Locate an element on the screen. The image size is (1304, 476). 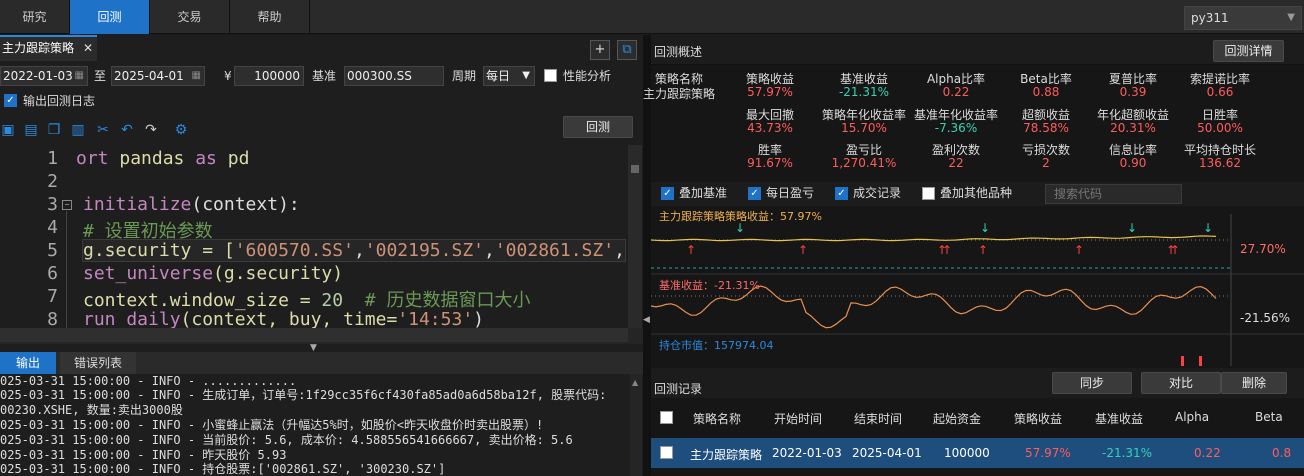
run-backtest-button: 回测 is located at coordinates (598, 127).